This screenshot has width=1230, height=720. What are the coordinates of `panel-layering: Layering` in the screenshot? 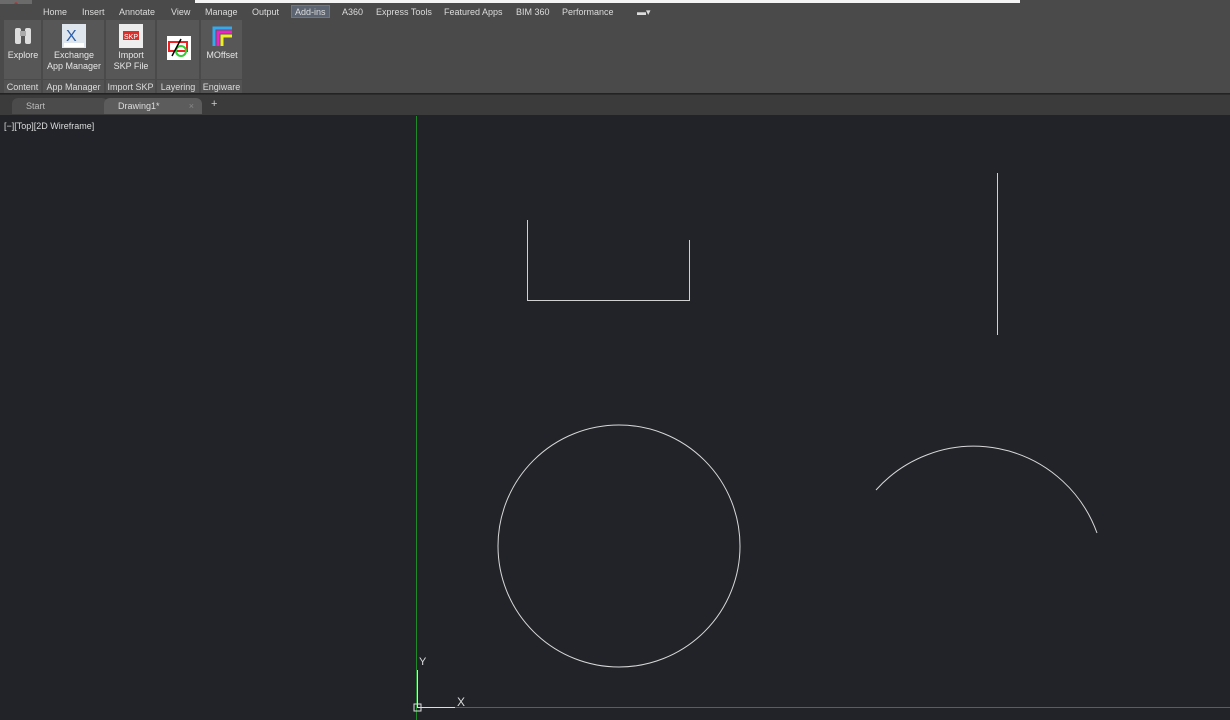 It's located at (178, 56).